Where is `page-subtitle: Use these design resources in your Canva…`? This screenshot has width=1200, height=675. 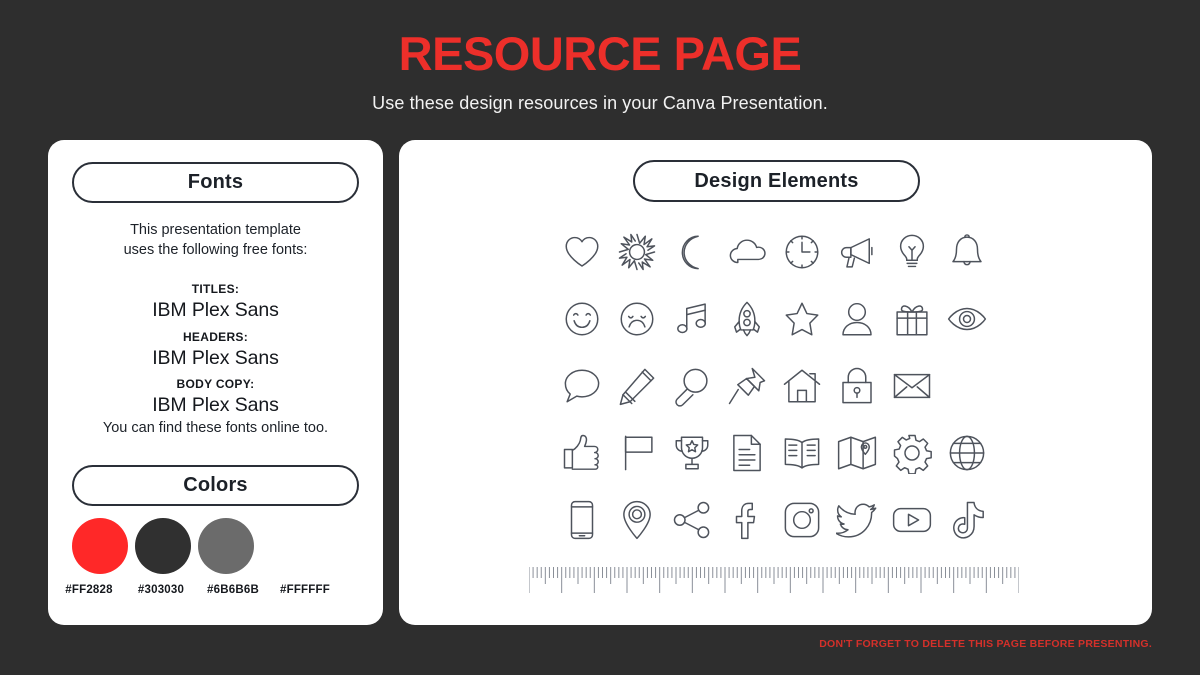 page-subtitle: Use these design resources in your Canva… is located at coordinates (600, 103).